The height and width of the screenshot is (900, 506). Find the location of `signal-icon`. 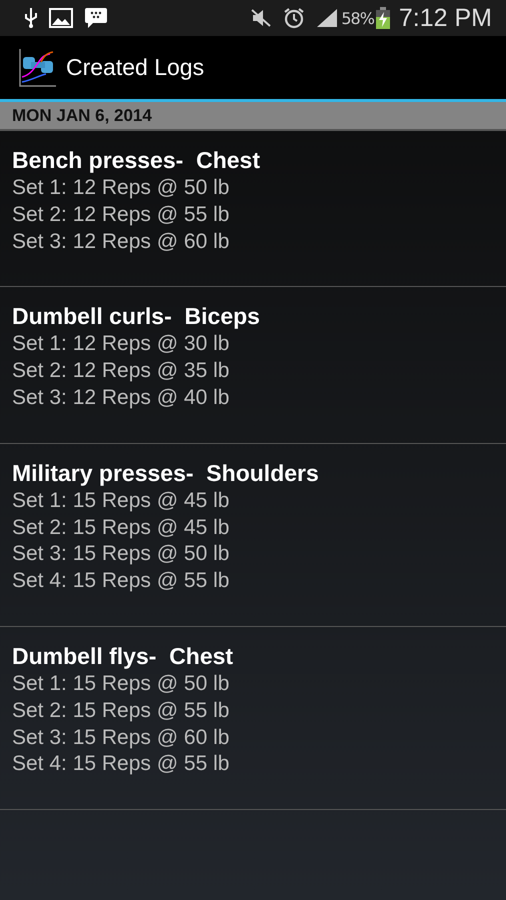

signal-icon is located at coordinates (327, 18).